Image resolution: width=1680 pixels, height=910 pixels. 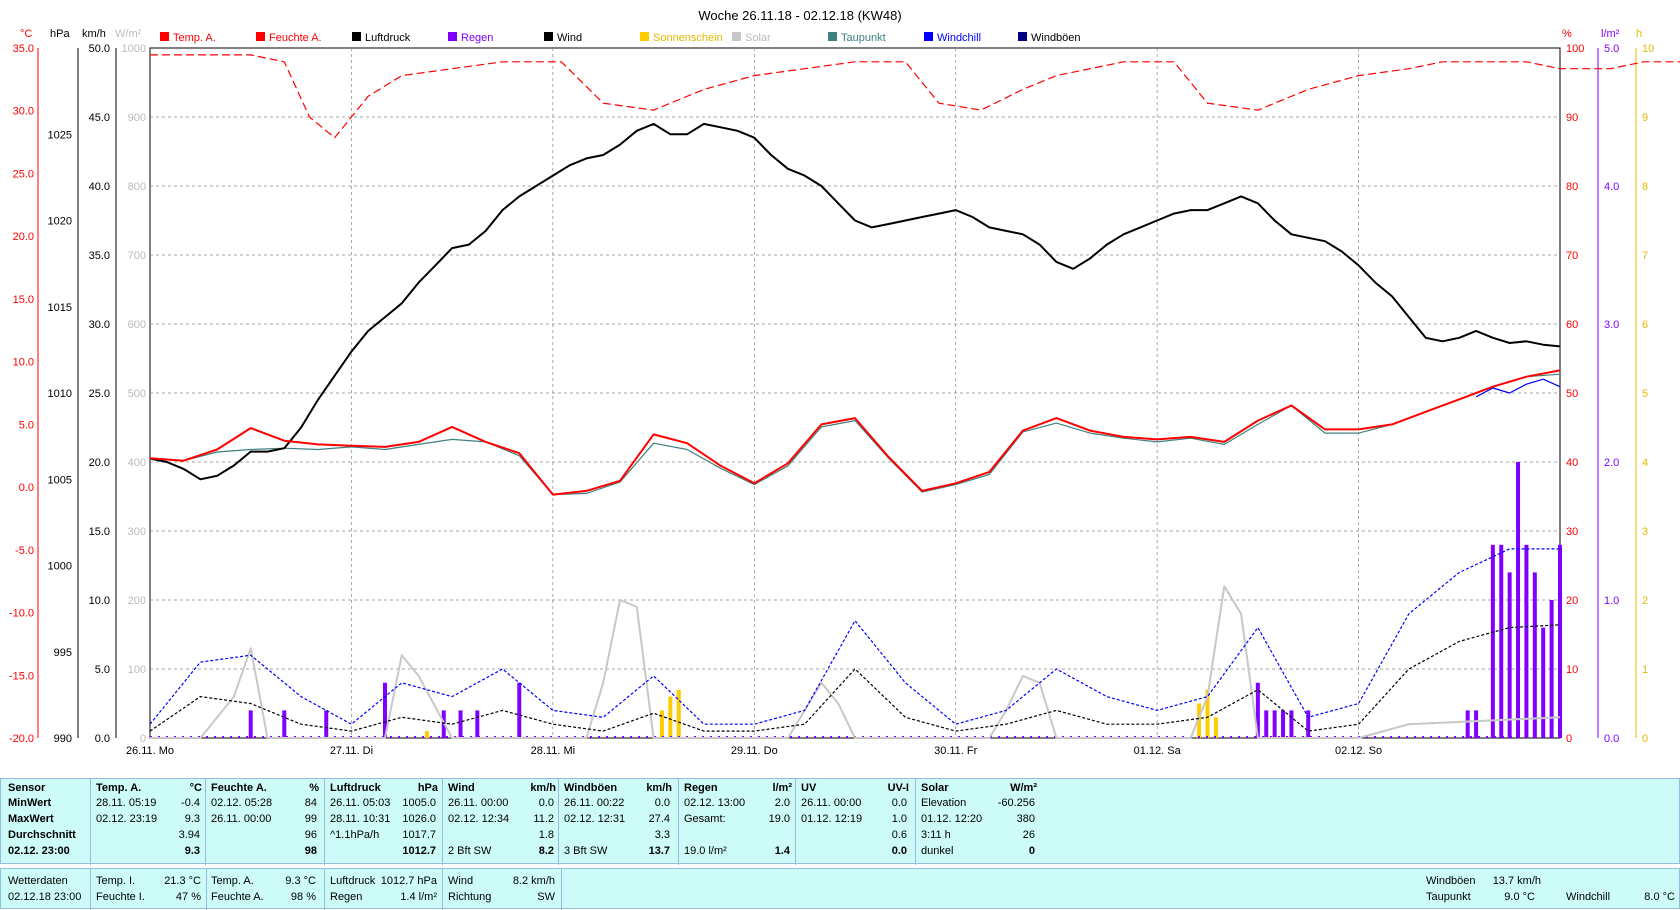 I want to click on stats-cell-value: 1012.7, so click(x=419, y=851).